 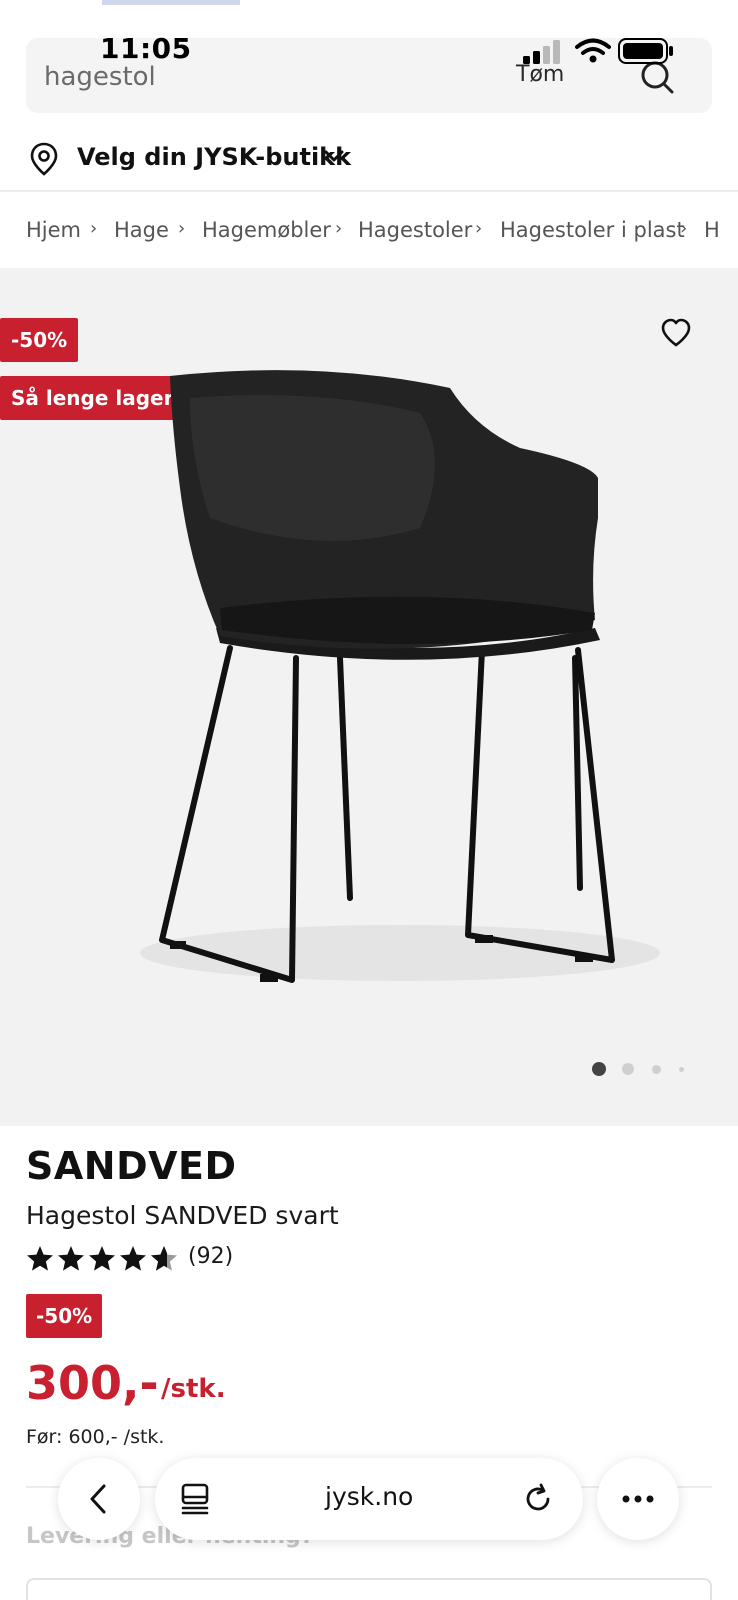 I want to click on browser-toolbar: jysk.no, so click(x=369, y=1506).